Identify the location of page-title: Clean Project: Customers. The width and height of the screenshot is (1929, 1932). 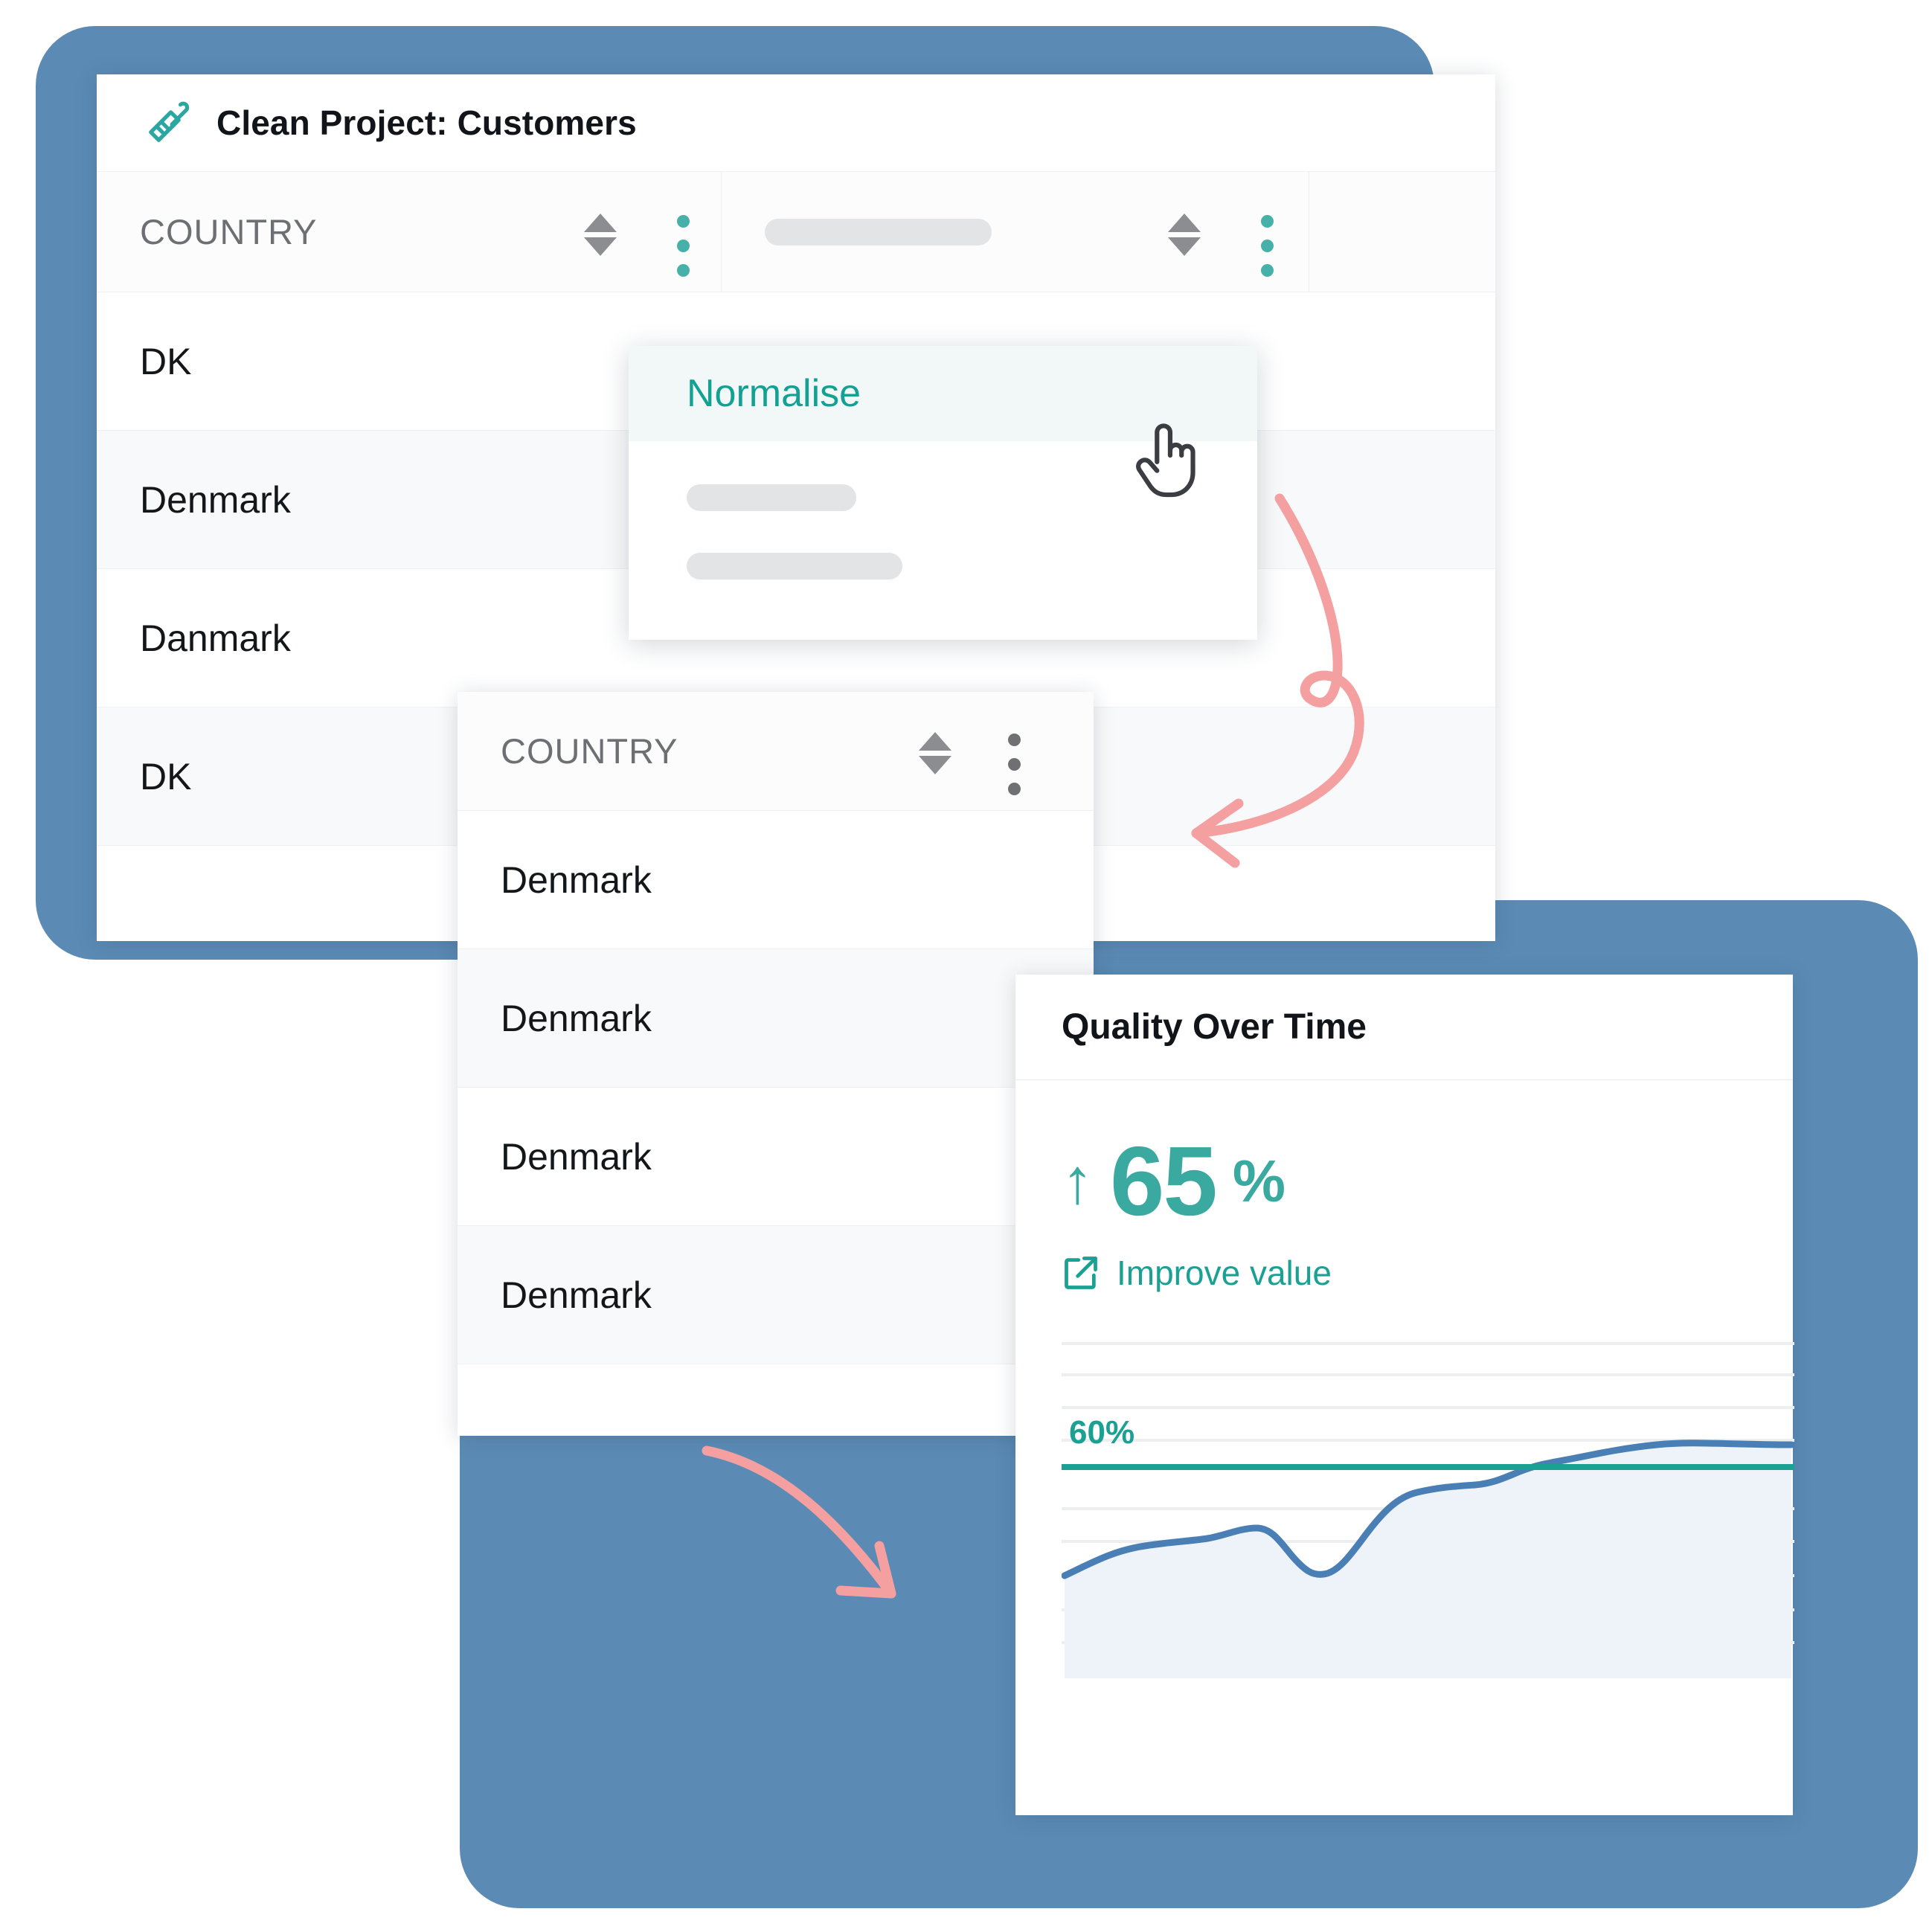
(426, 122).